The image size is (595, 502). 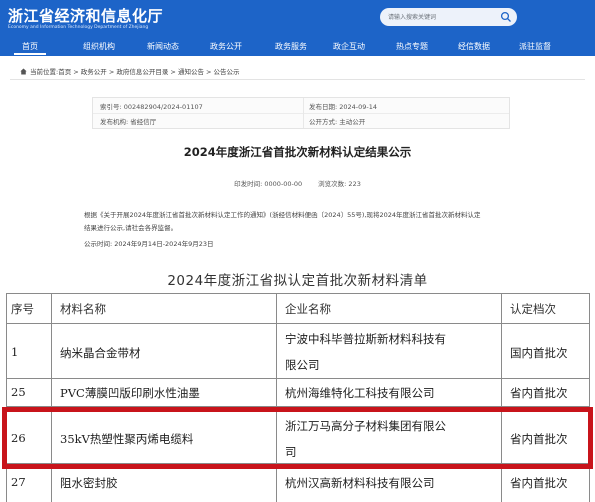 What do you see at coordinates (339, 184) in the screenshot?
I see `view-count: 浏览次数: 223` at bounding box center [339, 184].